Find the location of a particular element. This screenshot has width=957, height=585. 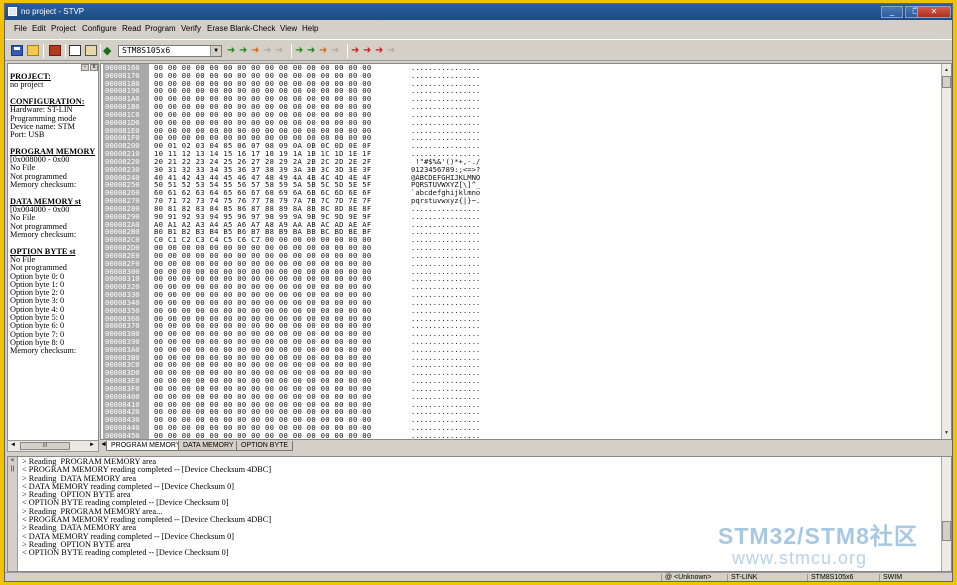

device-select: STM8S105x6 ▼ is located at coordinates (170, 51).